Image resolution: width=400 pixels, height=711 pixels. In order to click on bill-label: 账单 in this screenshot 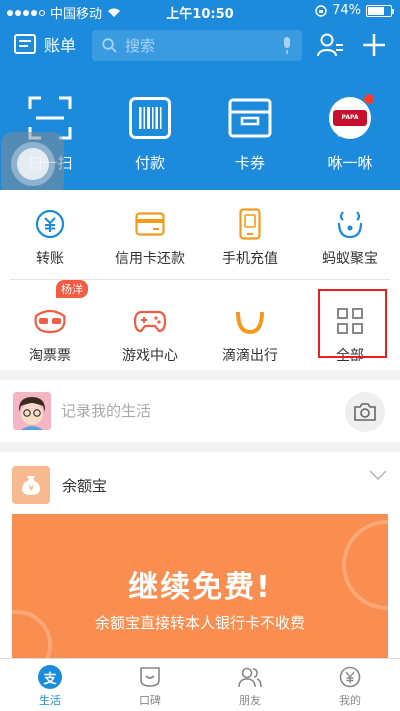, I will do `click(60, 45)`.